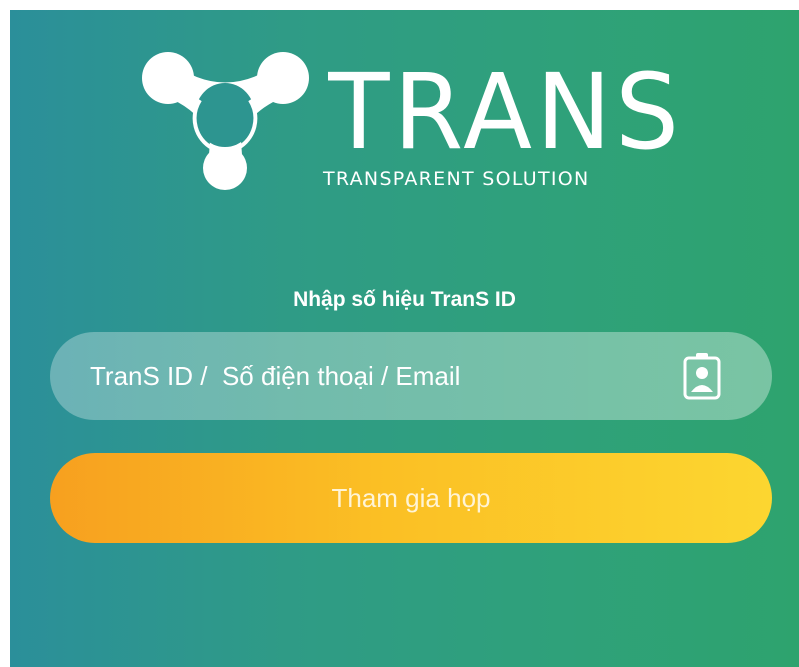 The width and height of the screenshot is (799, 667). What do you see at coordinates (404, 299) in the screenshot?
I see `id-prompt-label: Nhập số hiệu TranS ID` at bounding box center [404, 299].